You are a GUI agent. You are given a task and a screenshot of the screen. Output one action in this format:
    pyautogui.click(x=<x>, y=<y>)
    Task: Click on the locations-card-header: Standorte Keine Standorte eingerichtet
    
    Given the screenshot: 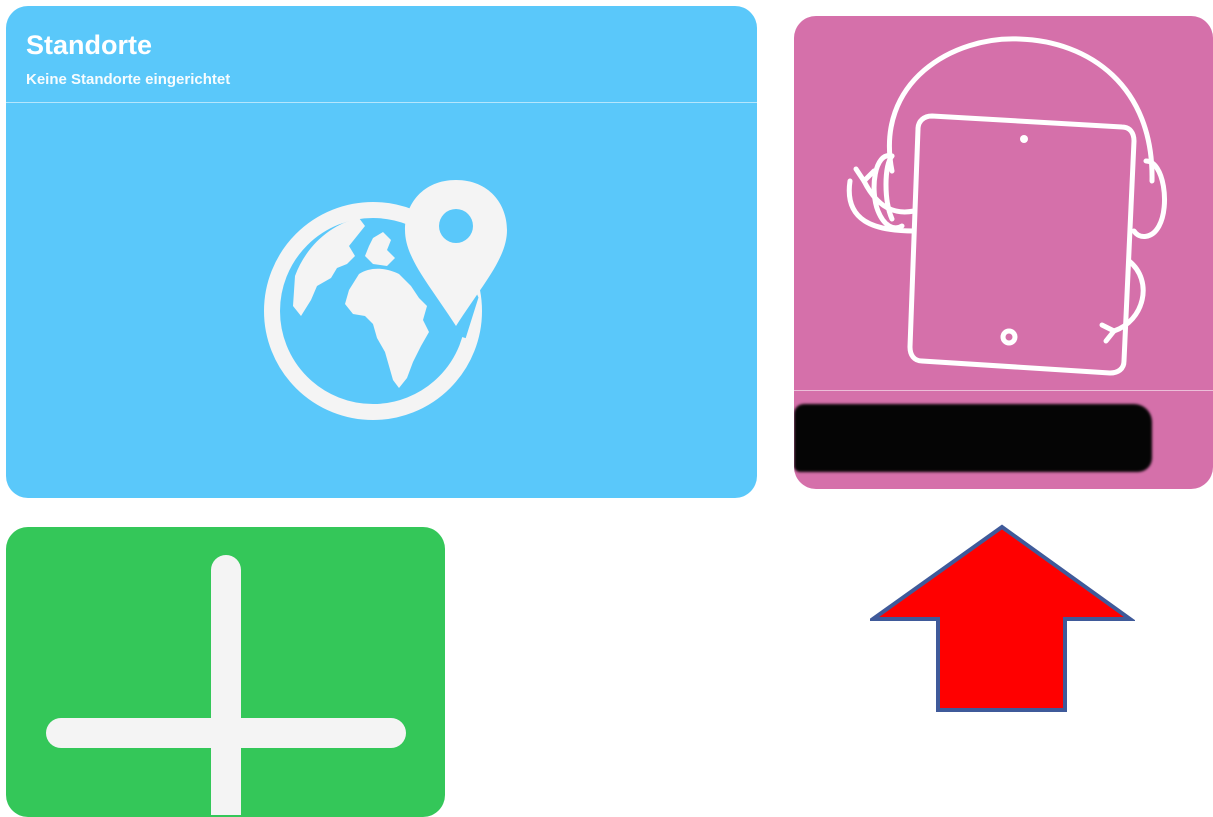 What is the action you would take?
    pyautogui.click(x=381, y=54)
    